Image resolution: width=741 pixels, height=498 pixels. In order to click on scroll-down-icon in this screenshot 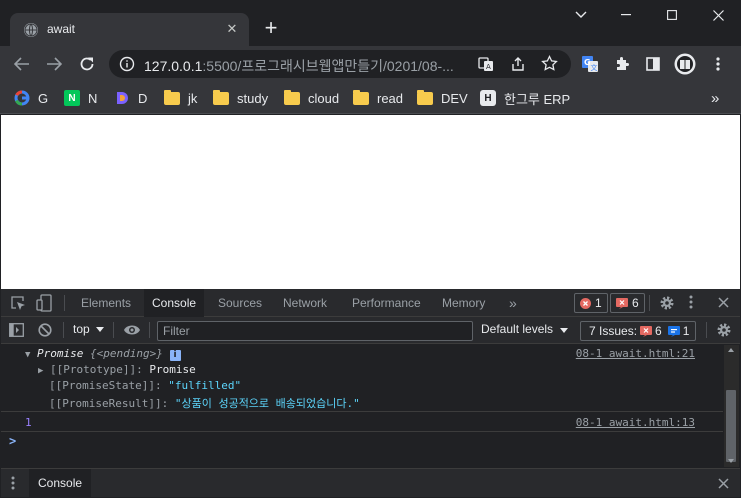, I will do `click(731, 461)`.